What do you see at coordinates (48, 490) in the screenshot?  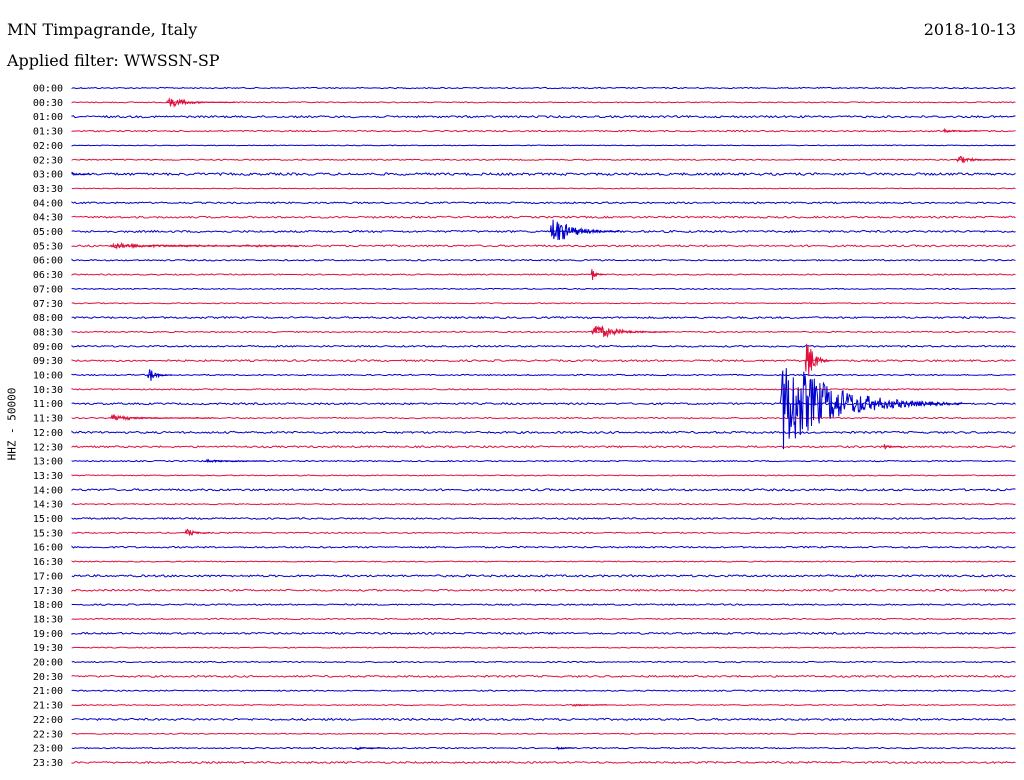 I see `time-tick-label: 14:00` at bounding box center [48, 490].